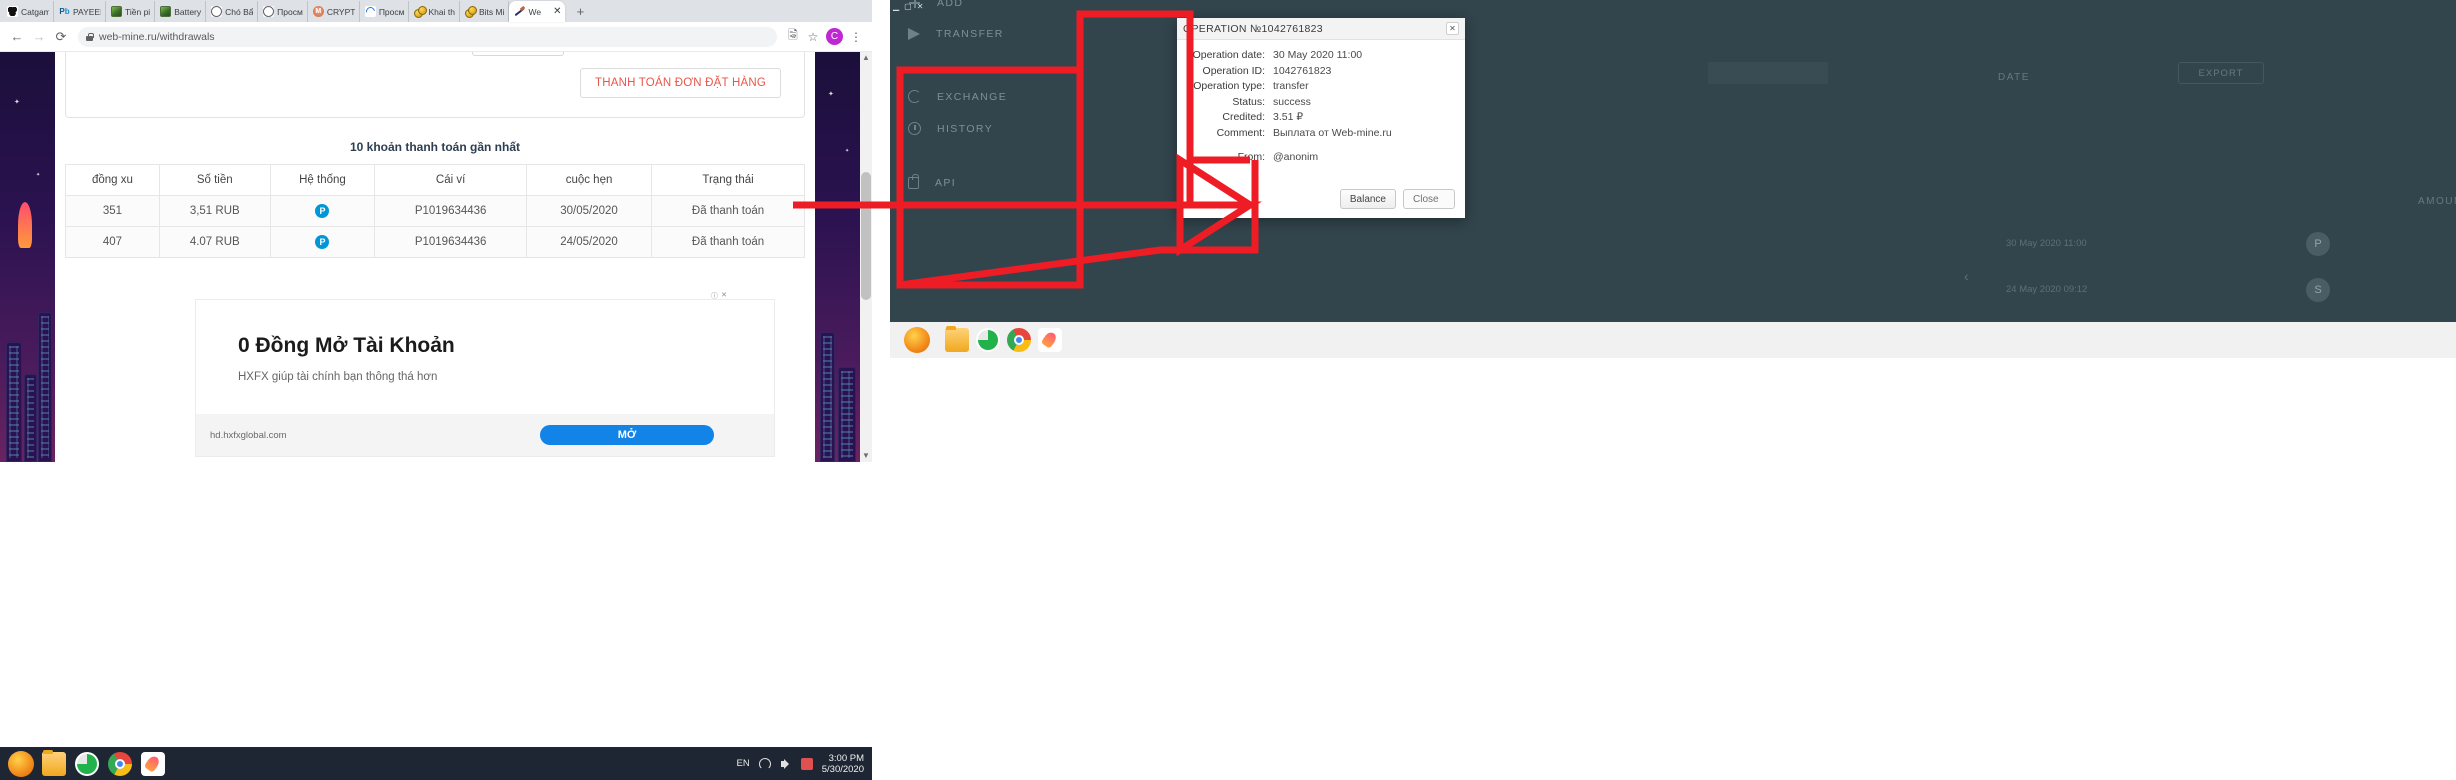 The width and height of the screenshot is (2456, 780). What do you see at coordinates (485, 435) in the screenshot?
I see `ad-footer: hd.hxfxglobal.com MỞ` at bounding box center [485, 435].